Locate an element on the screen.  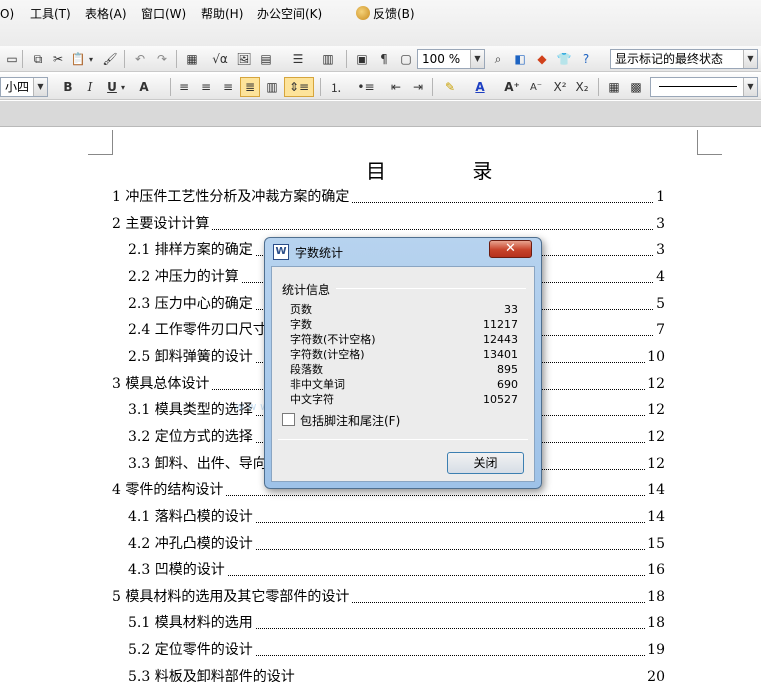
shrink-font-icon: A⁻ is located at coordinates (536, 87).